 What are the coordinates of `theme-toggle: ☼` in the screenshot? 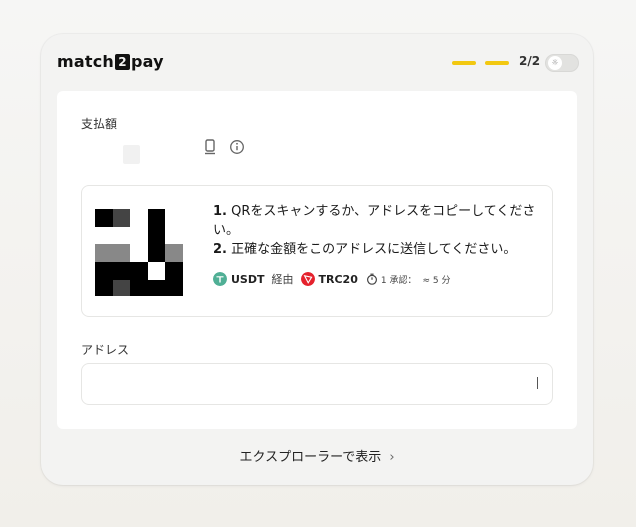 It's located at (562, 63).